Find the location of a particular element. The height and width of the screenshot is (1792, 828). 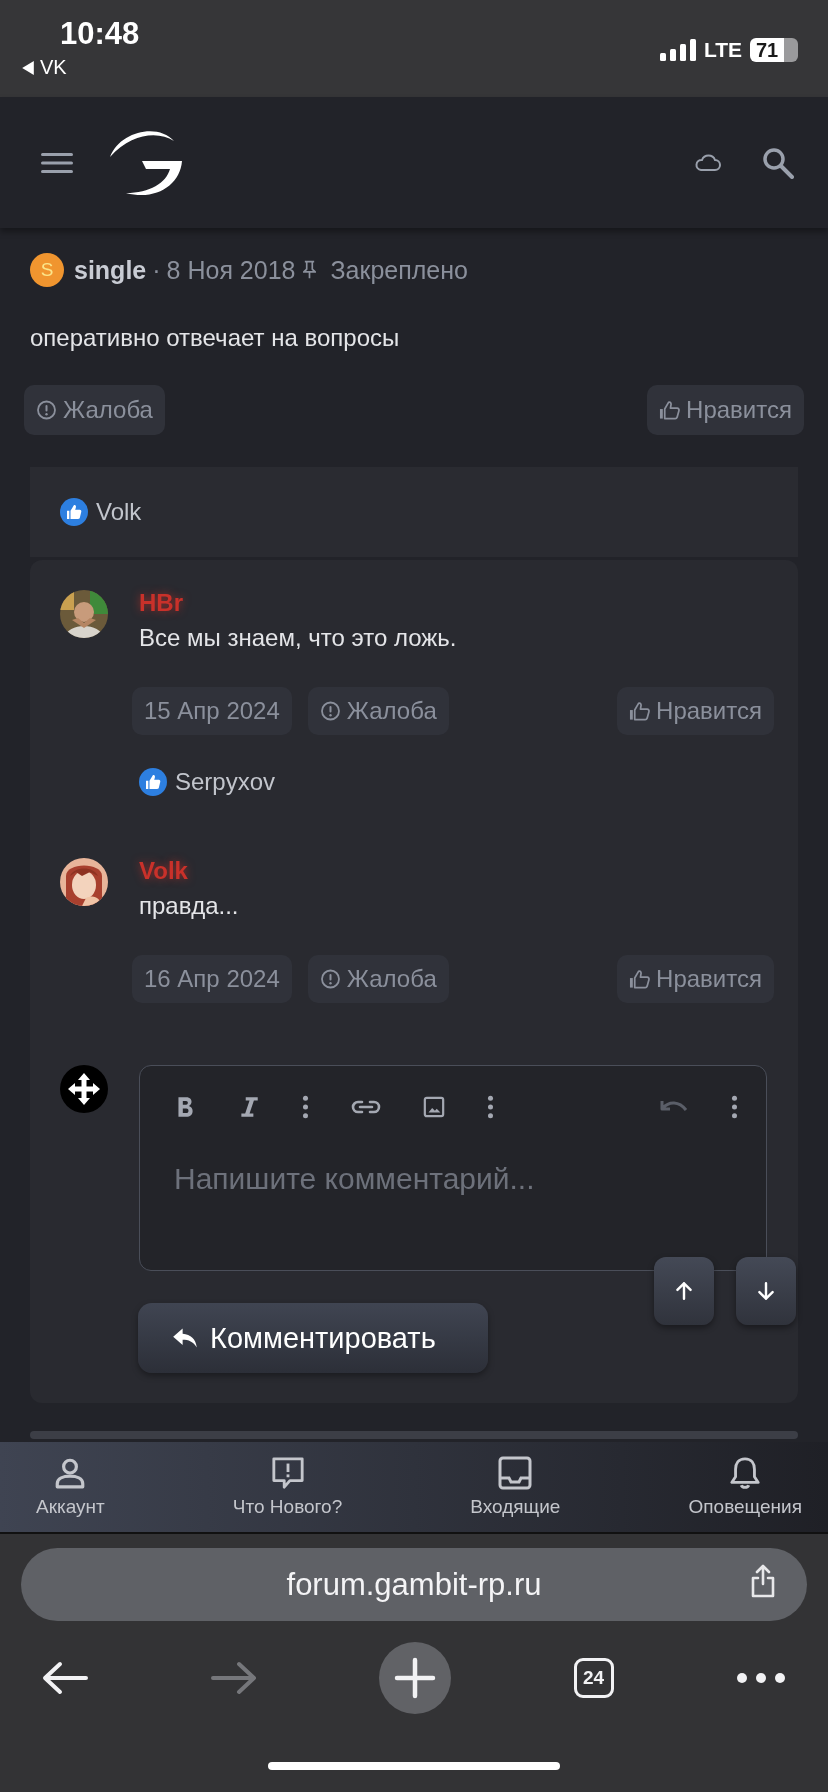

nav-tab: Что Нового? is located at coordinates (287, 1487).